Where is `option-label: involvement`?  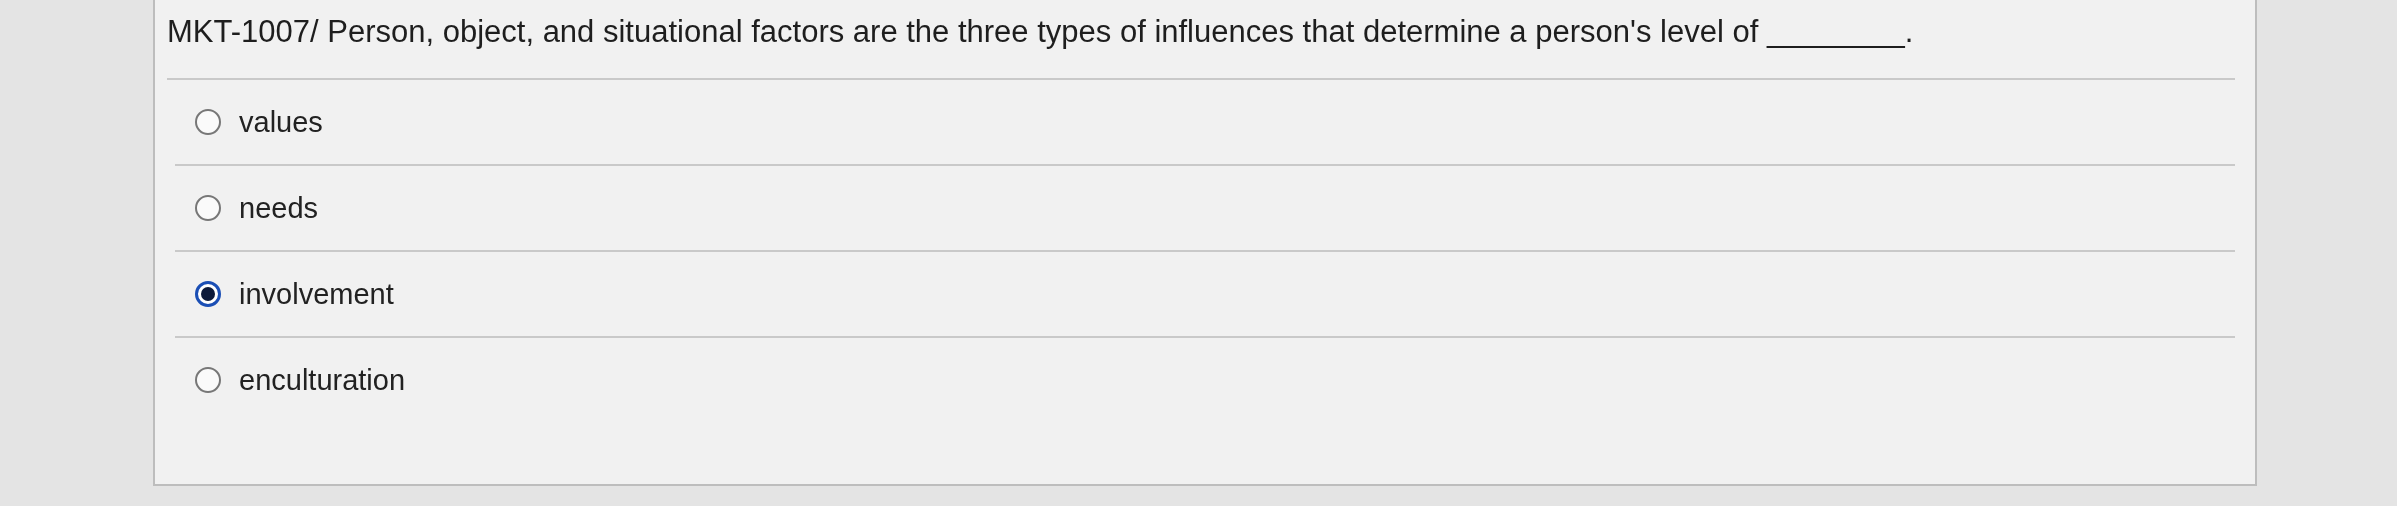 option-label: involvement is located at coordinates (316, 294).